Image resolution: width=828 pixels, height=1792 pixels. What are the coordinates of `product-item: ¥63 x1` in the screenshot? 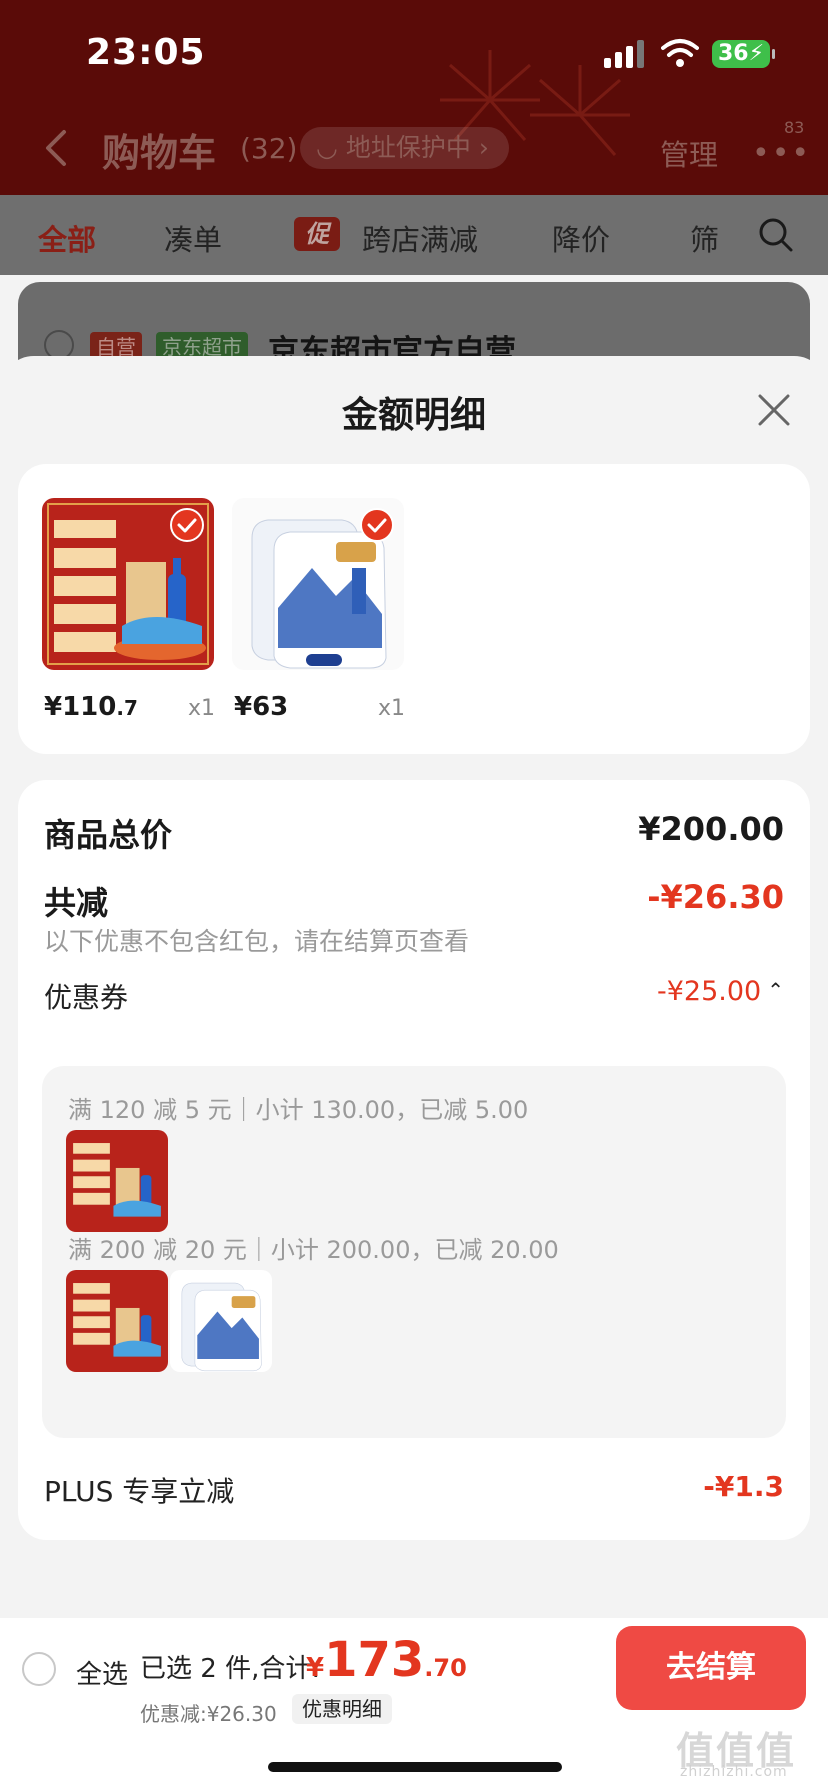 It's located at (319, 610).